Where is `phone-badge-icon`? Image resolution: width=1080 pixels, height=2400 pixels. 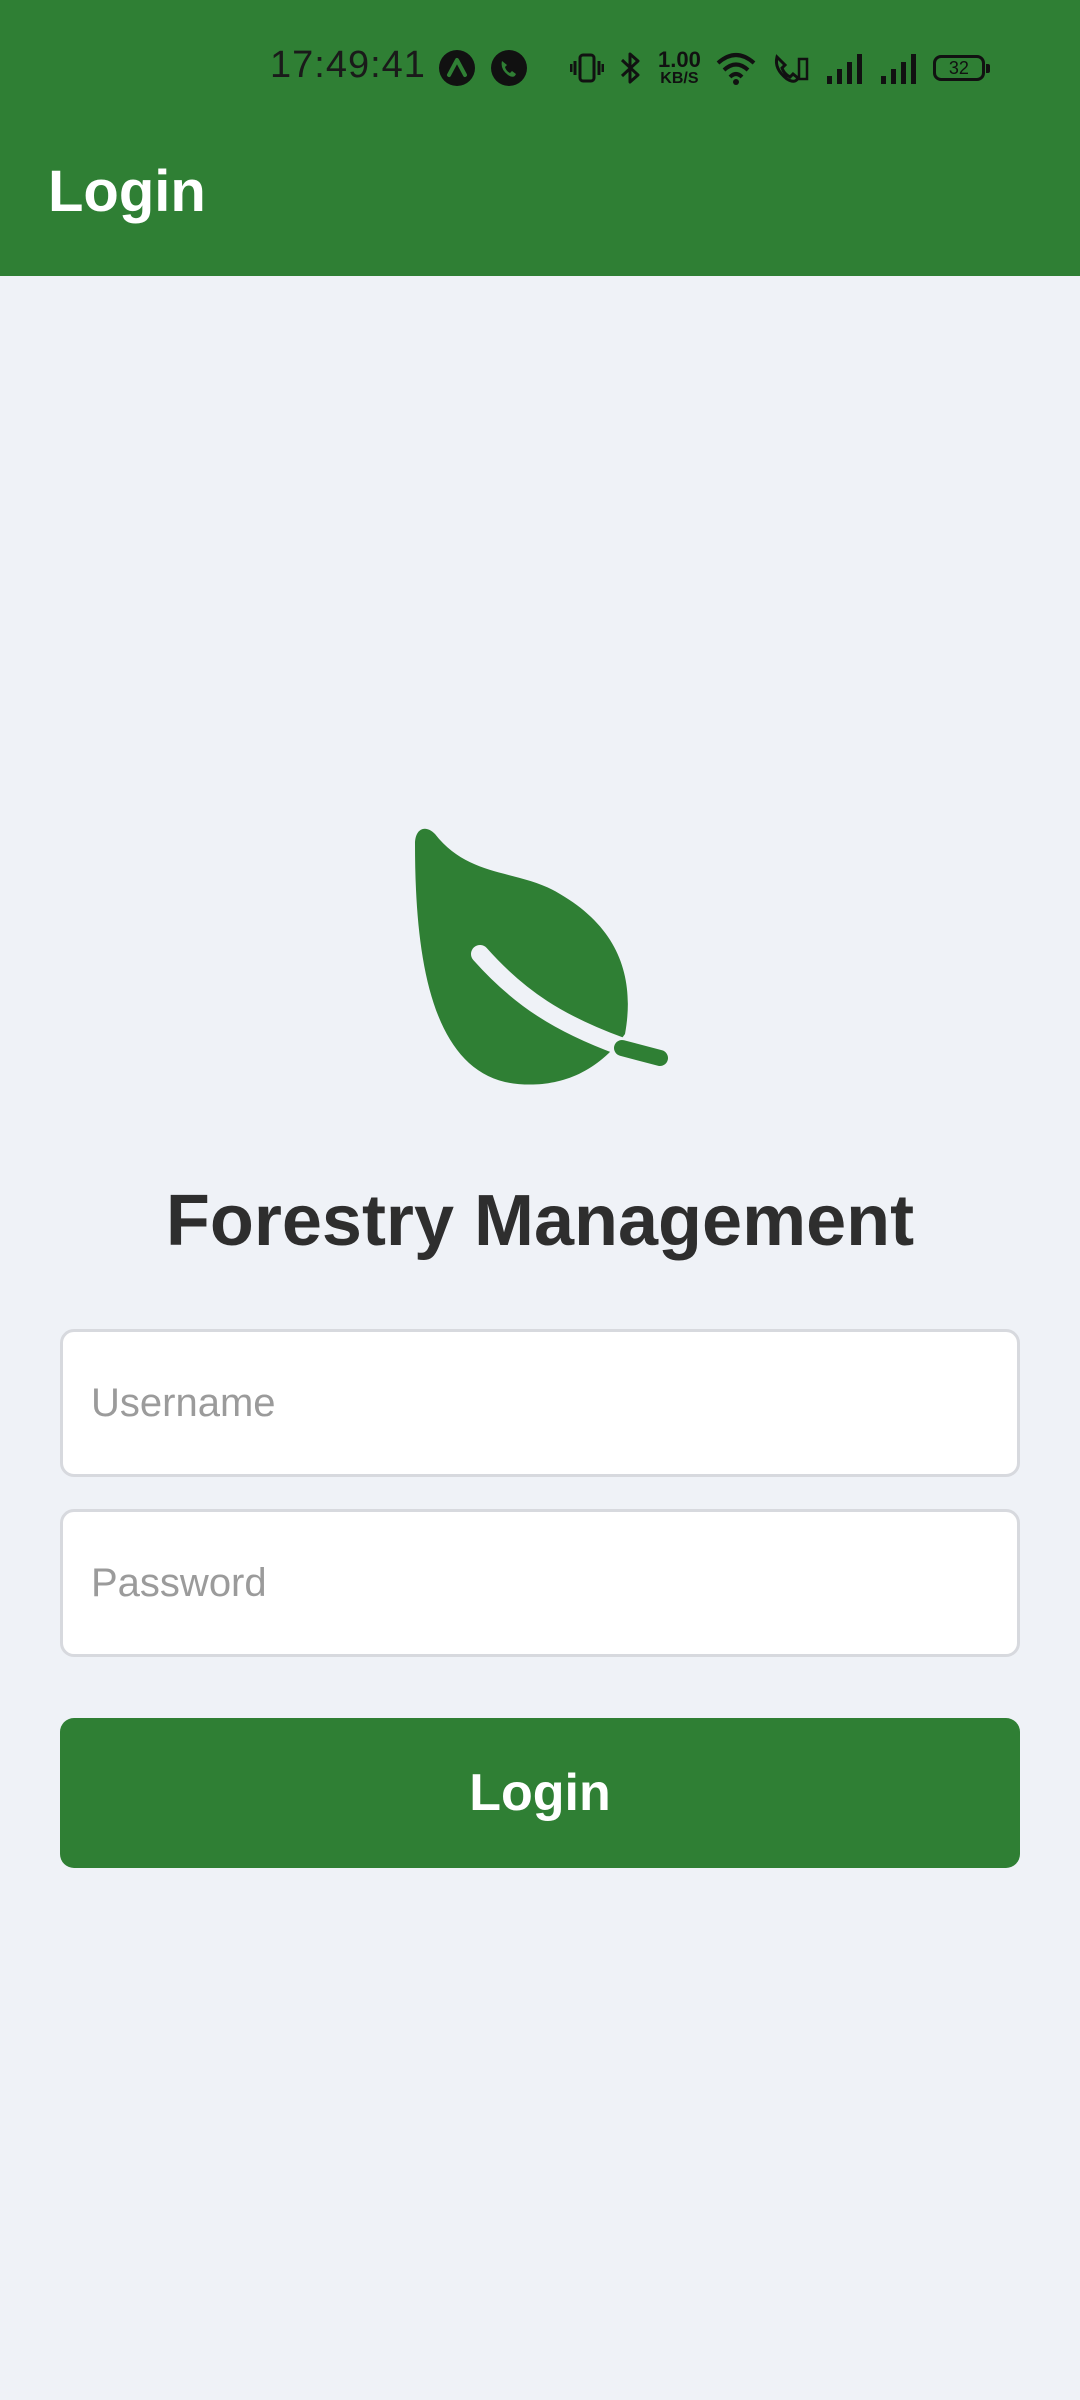 phone-badge-icon is located at coordinates (509, 68).